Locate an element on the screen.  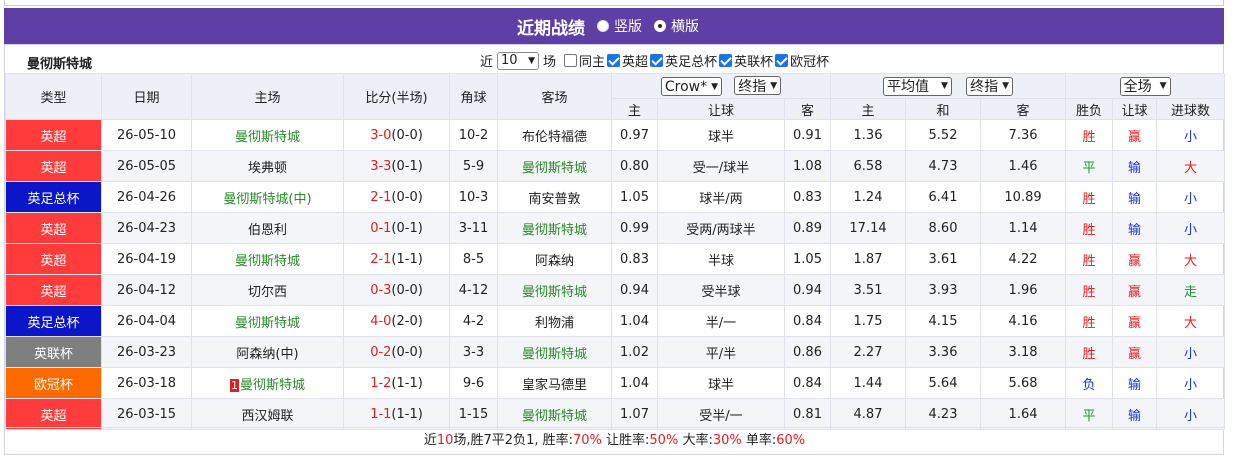
average-select-value: 平均值 is located at coordinates (908, 87).